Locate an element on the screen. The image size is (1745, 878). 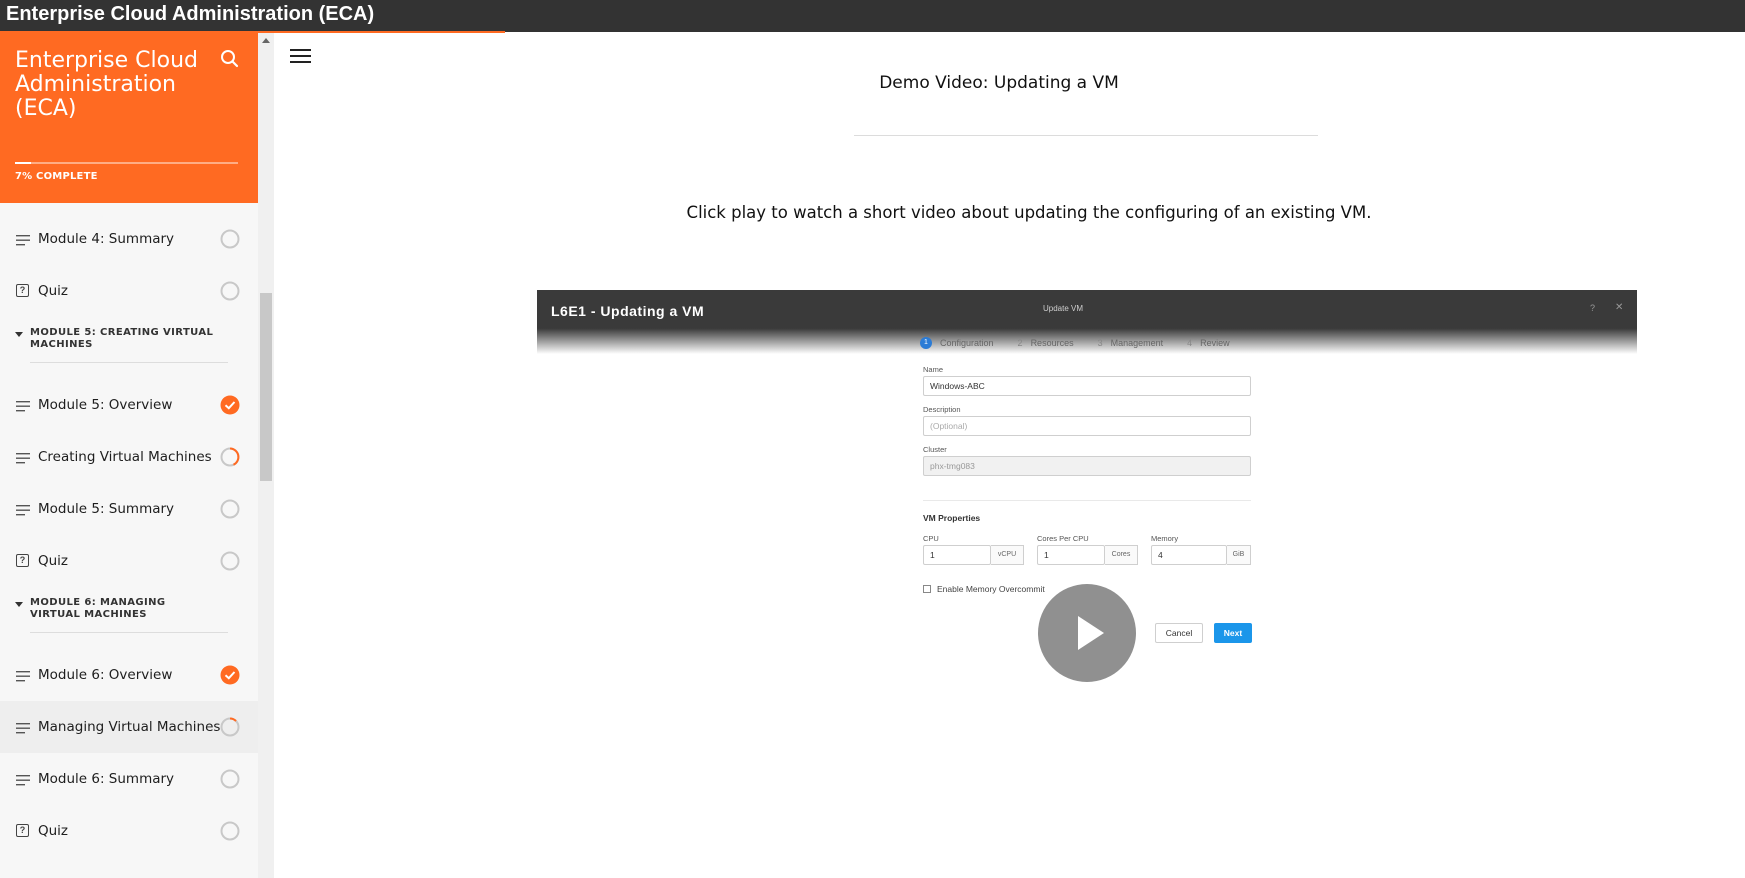
lesson-title: Demo Video: Updating a VM is located at coordinates (999, 83).